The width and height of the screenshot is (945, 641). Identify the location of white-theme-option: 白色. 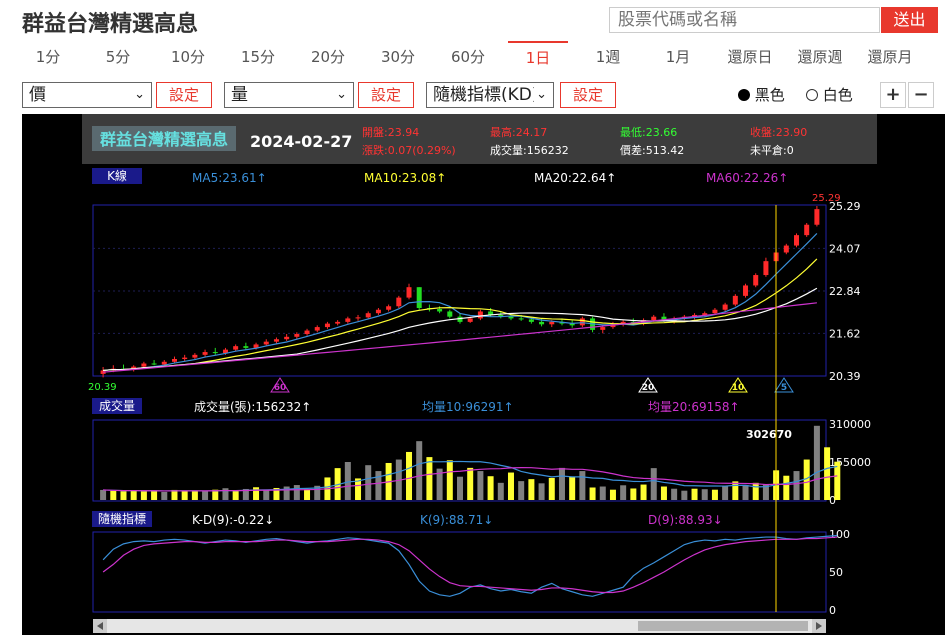
(829, 94).